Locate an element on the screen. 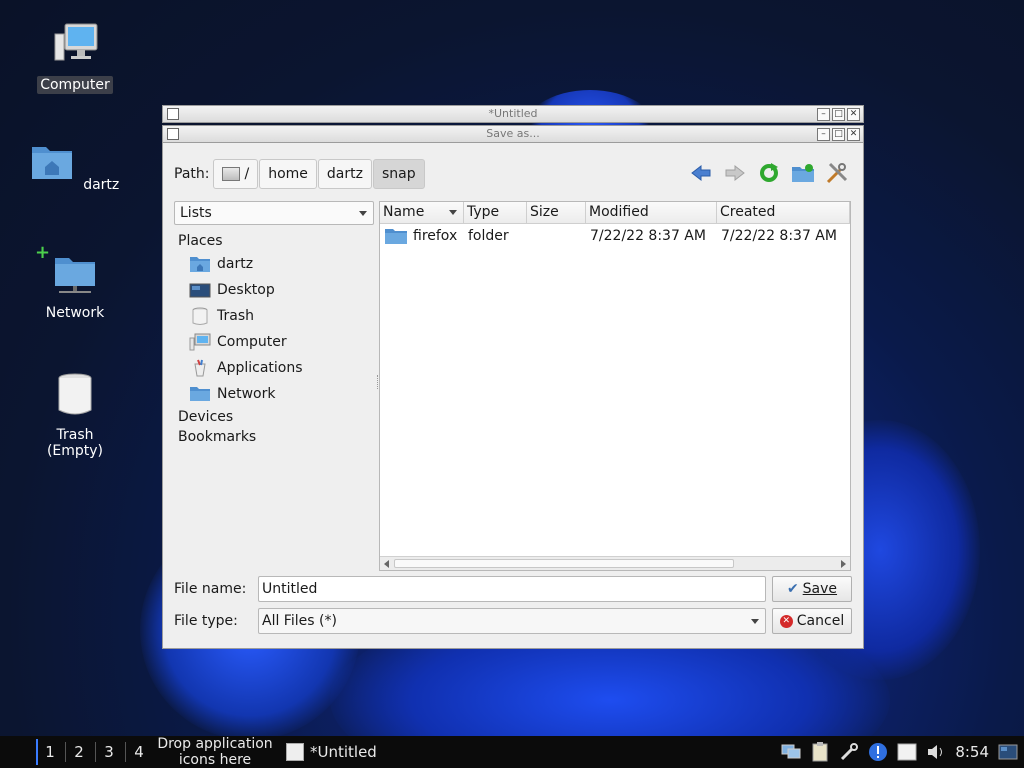  column-header-label: Type is located at coordinates (483, 212).